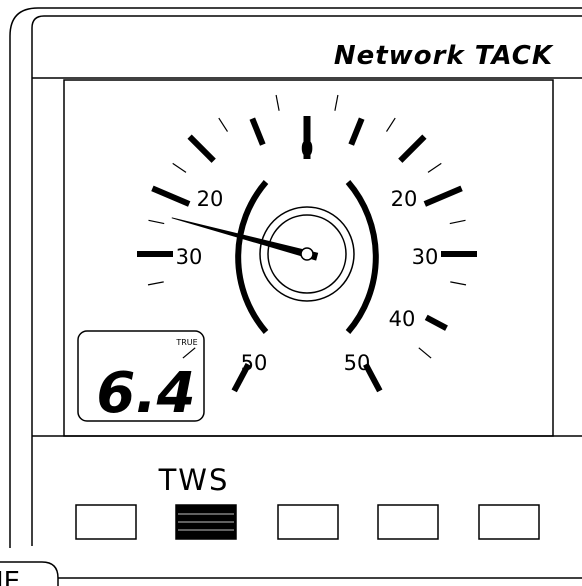  Describe the element at coordinates (194, 480) in the screenshot. I see `mode-label: TWS` at that location.